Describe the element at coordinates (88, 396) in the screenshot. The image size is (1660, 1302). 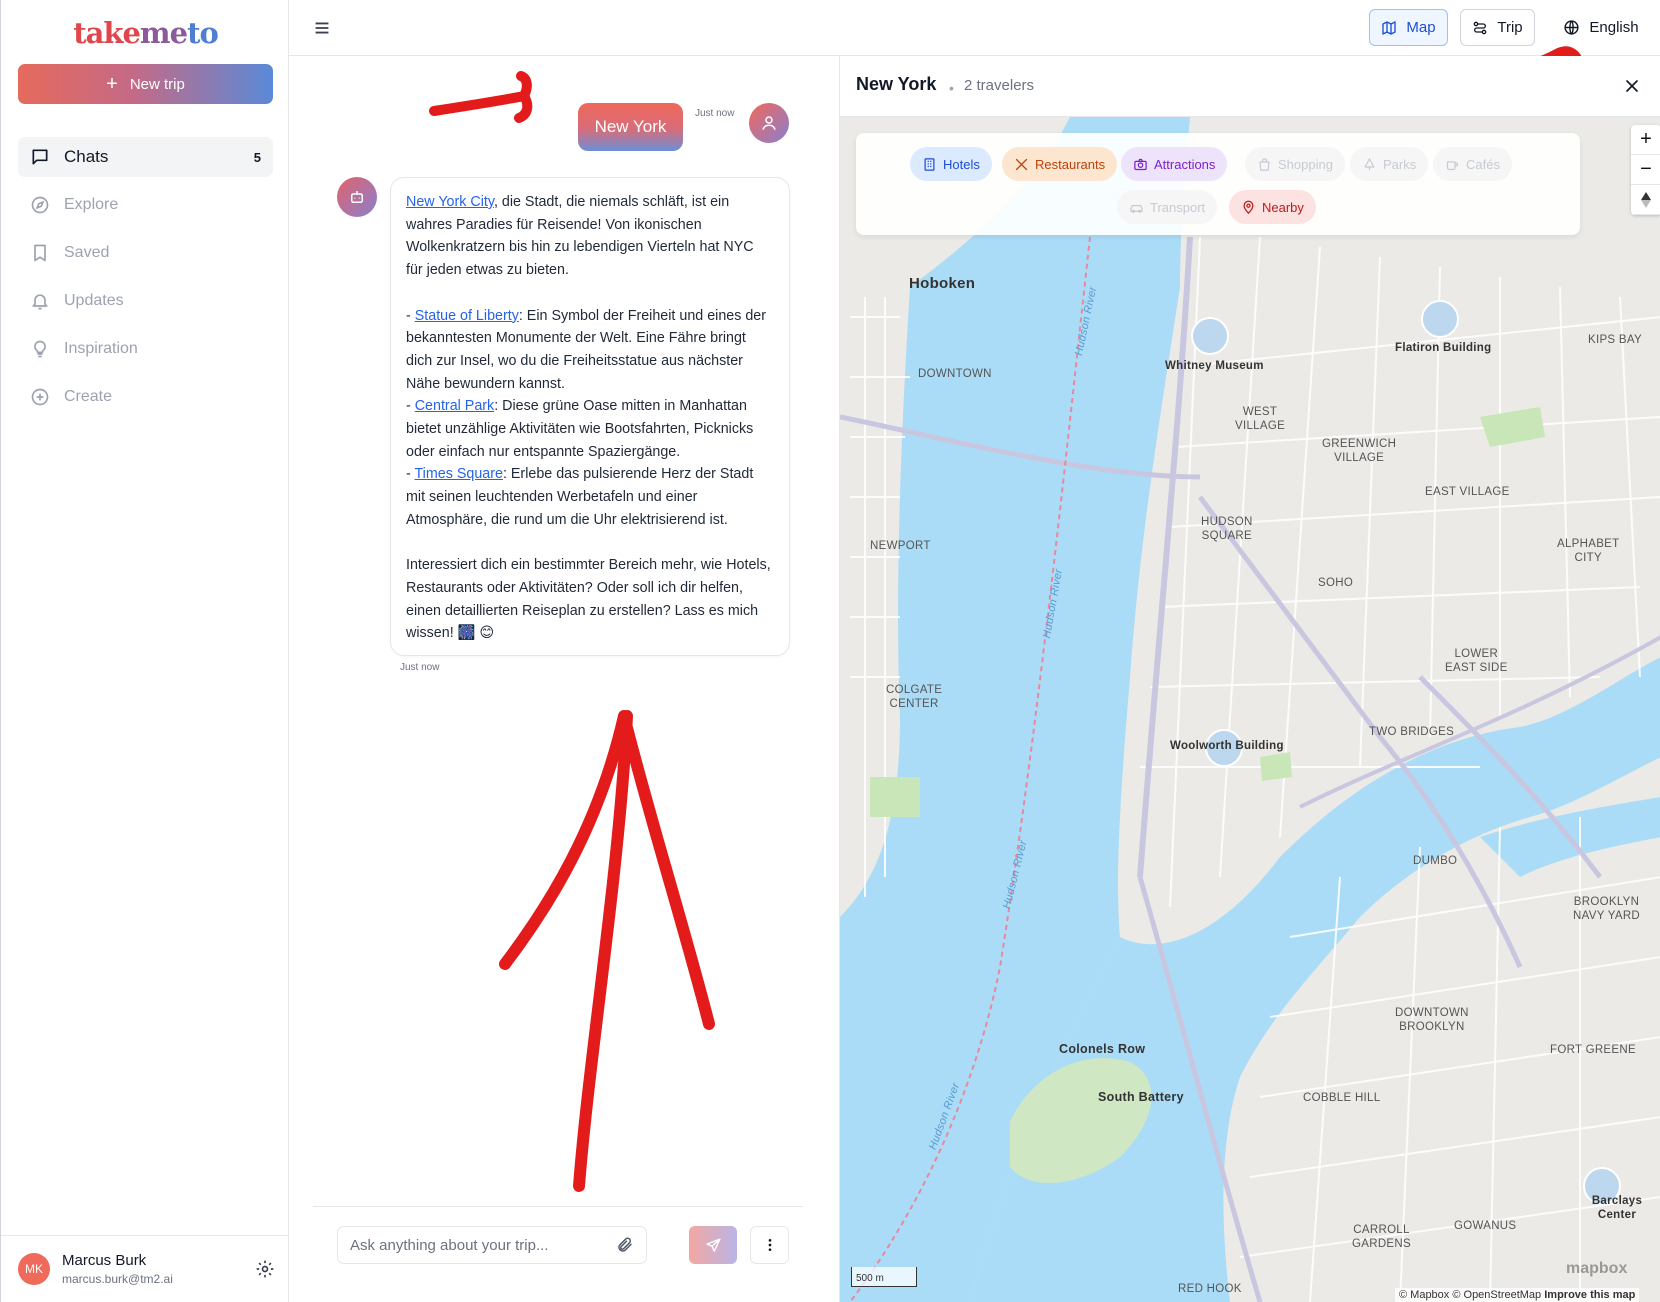
I see `sidebar-item-label: Create` at that location.